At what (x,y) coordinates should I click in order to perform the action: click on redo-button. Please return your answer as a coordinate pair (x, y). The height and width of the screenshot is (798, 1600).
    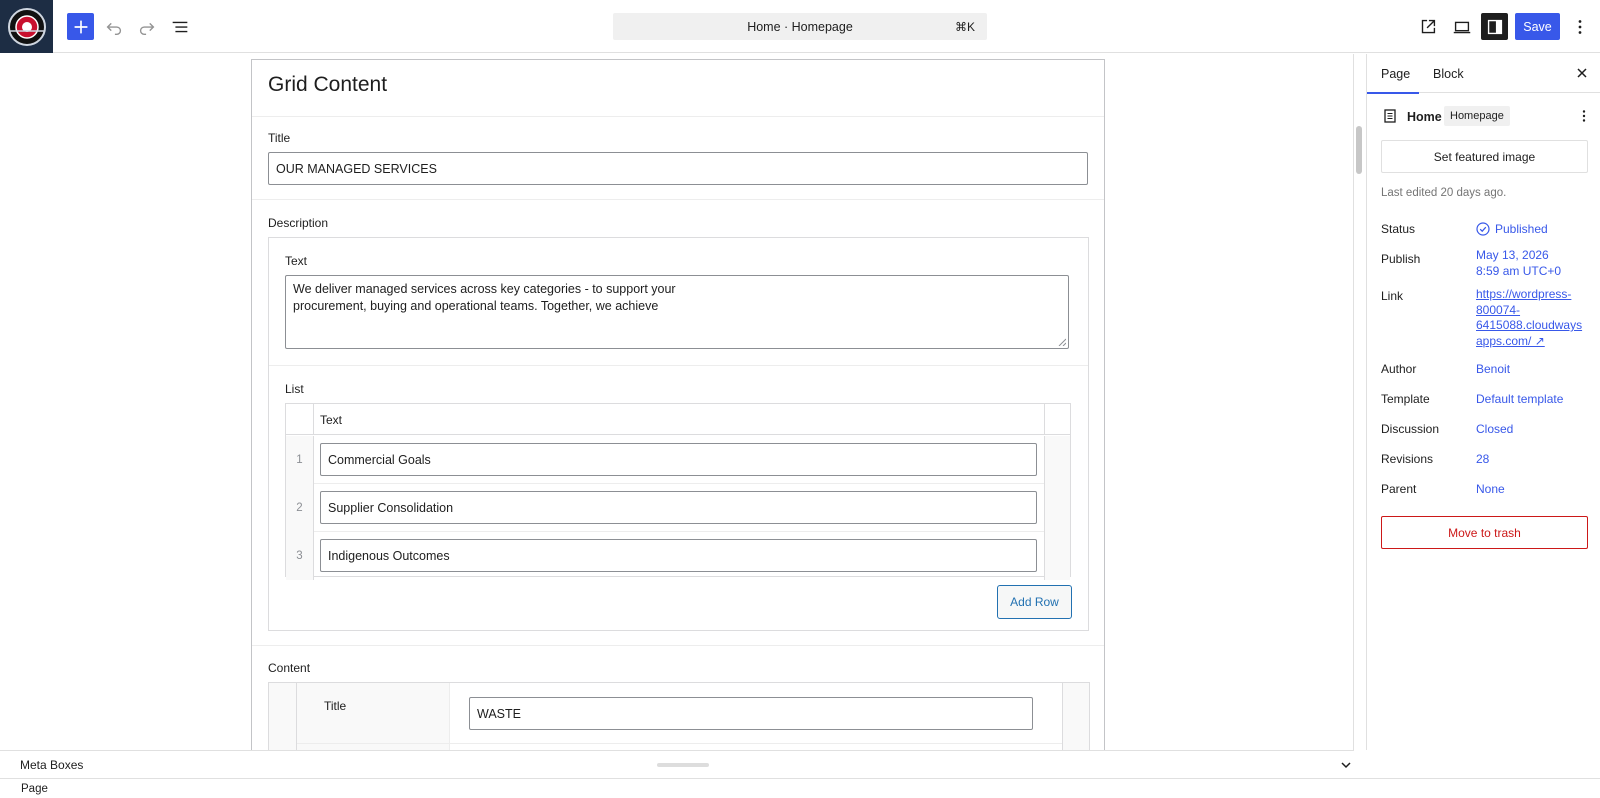
    Looking at the image, I should click on (146, 26).